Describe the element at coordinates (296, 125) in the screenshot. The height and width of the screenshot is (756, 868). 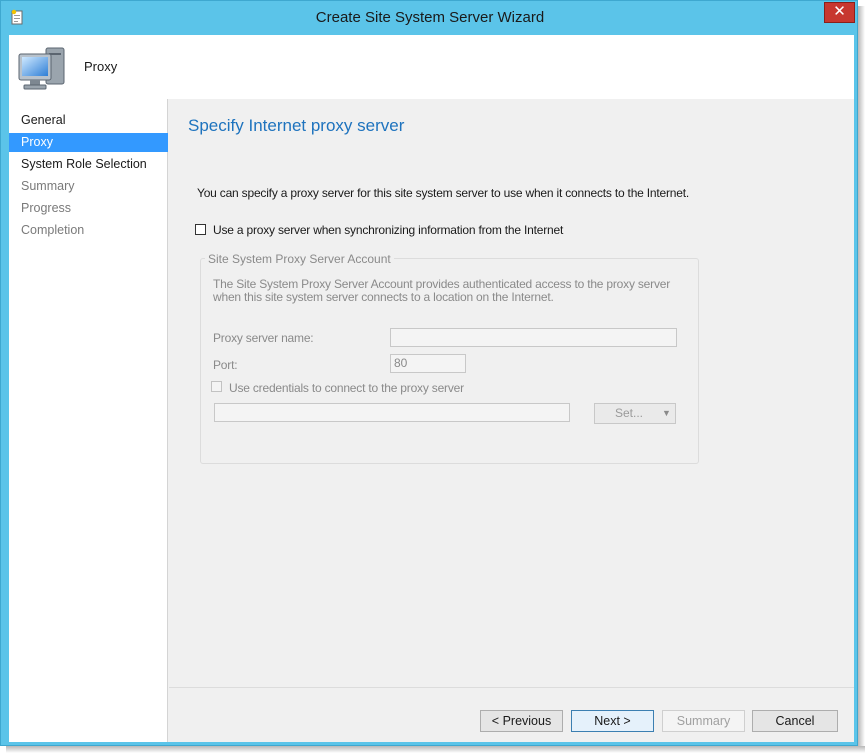
I see `page-title: Specify Internet proxy server` at that location.